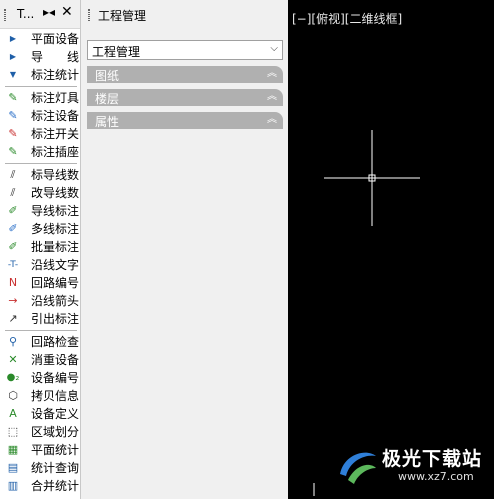  I want to click on device-label-icon: ✎, so click(13, 115).